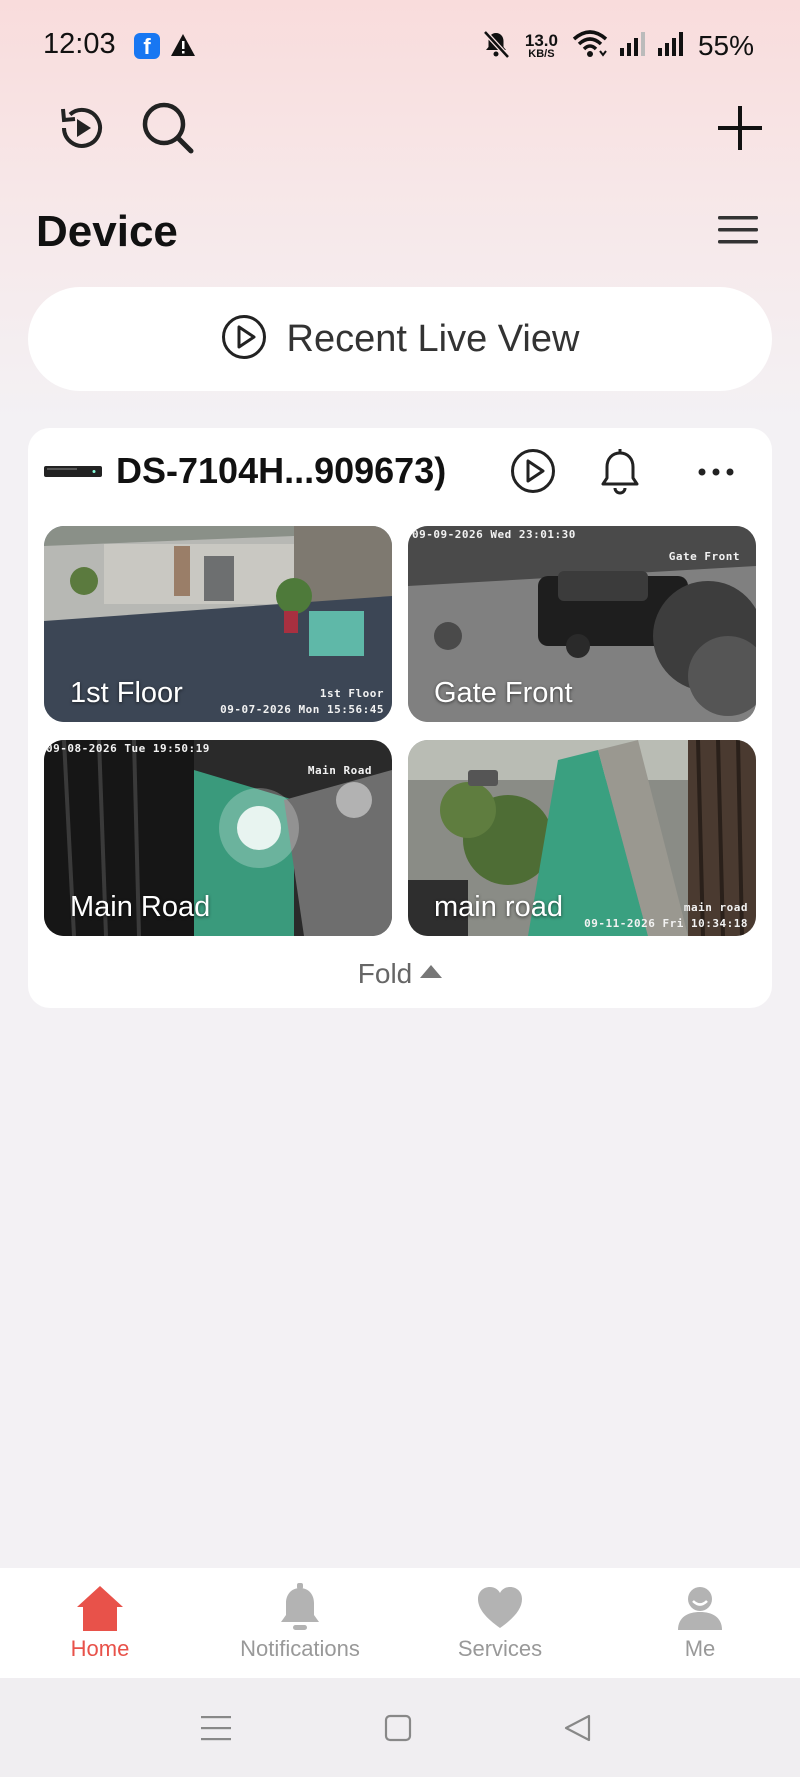 This screenshot has width=800, height=1777. I want to click on page-title: Device, so click(107, 231).